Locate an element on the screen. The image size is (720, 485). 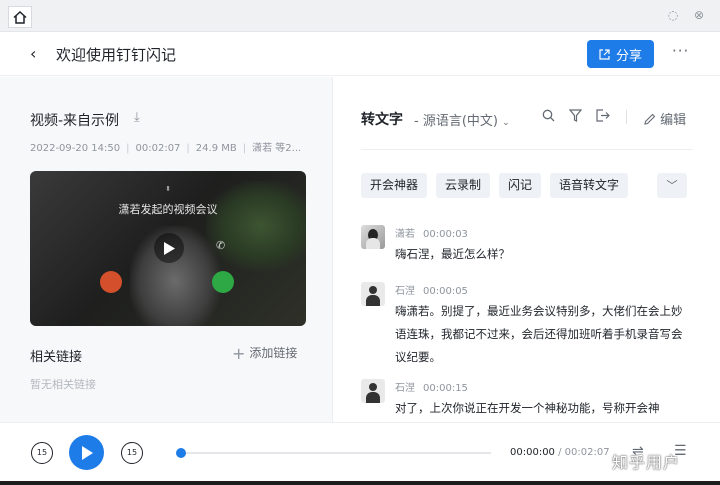
share-button: 分享 is located at coordinates (620, 54).